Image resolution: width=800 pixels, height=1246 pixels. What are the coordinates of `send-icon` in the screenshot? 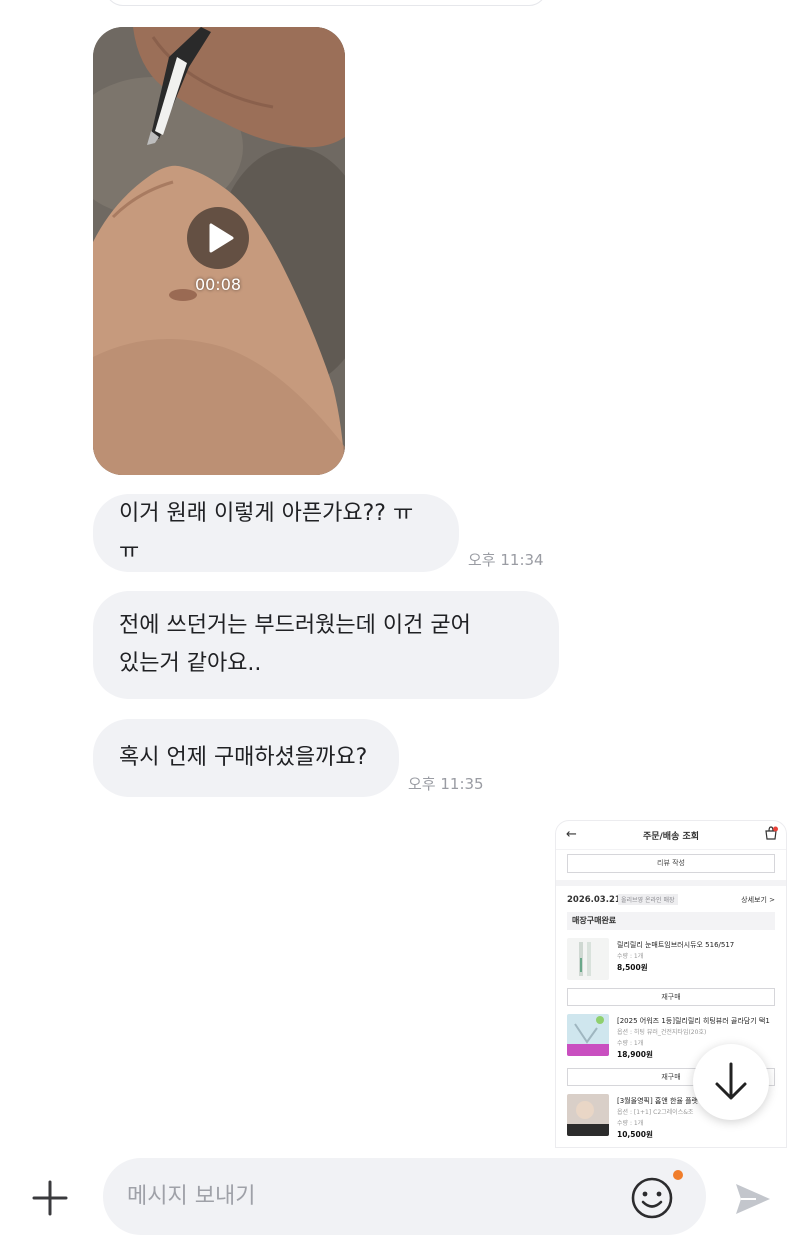 It's located at (753, 1199).